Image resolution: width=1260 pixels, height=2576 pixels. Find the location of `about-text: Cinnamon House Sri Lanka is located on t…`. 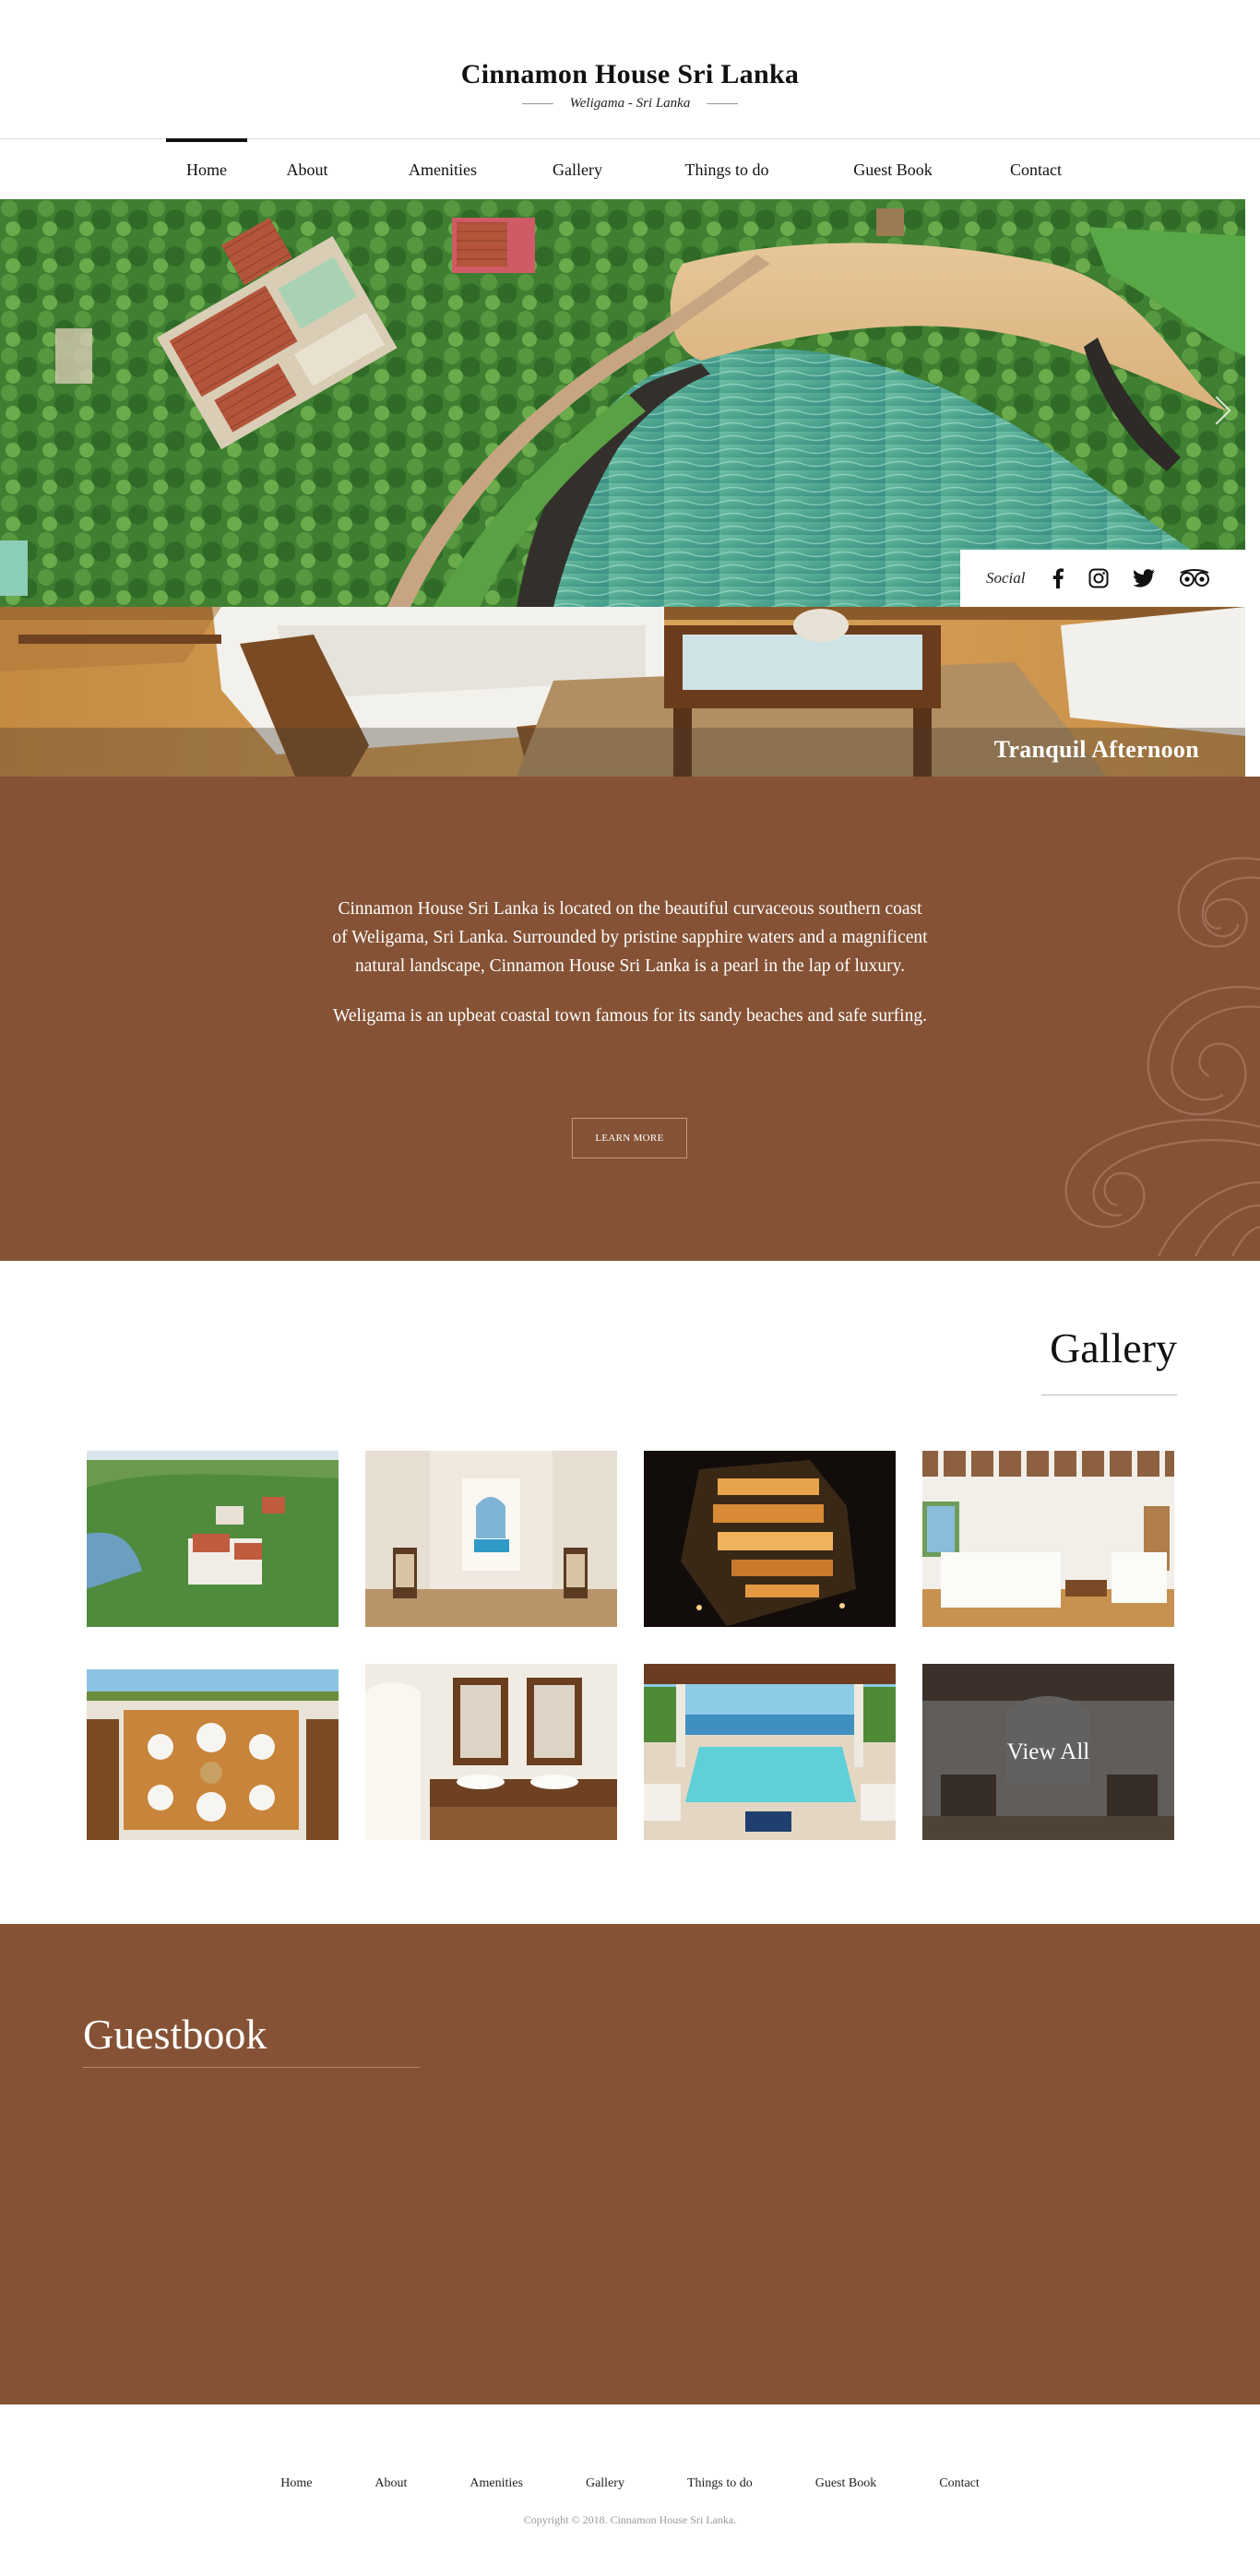

about-text: Cinnamon House Sri Lanka is located on t… is located at coordinates (630, 962).